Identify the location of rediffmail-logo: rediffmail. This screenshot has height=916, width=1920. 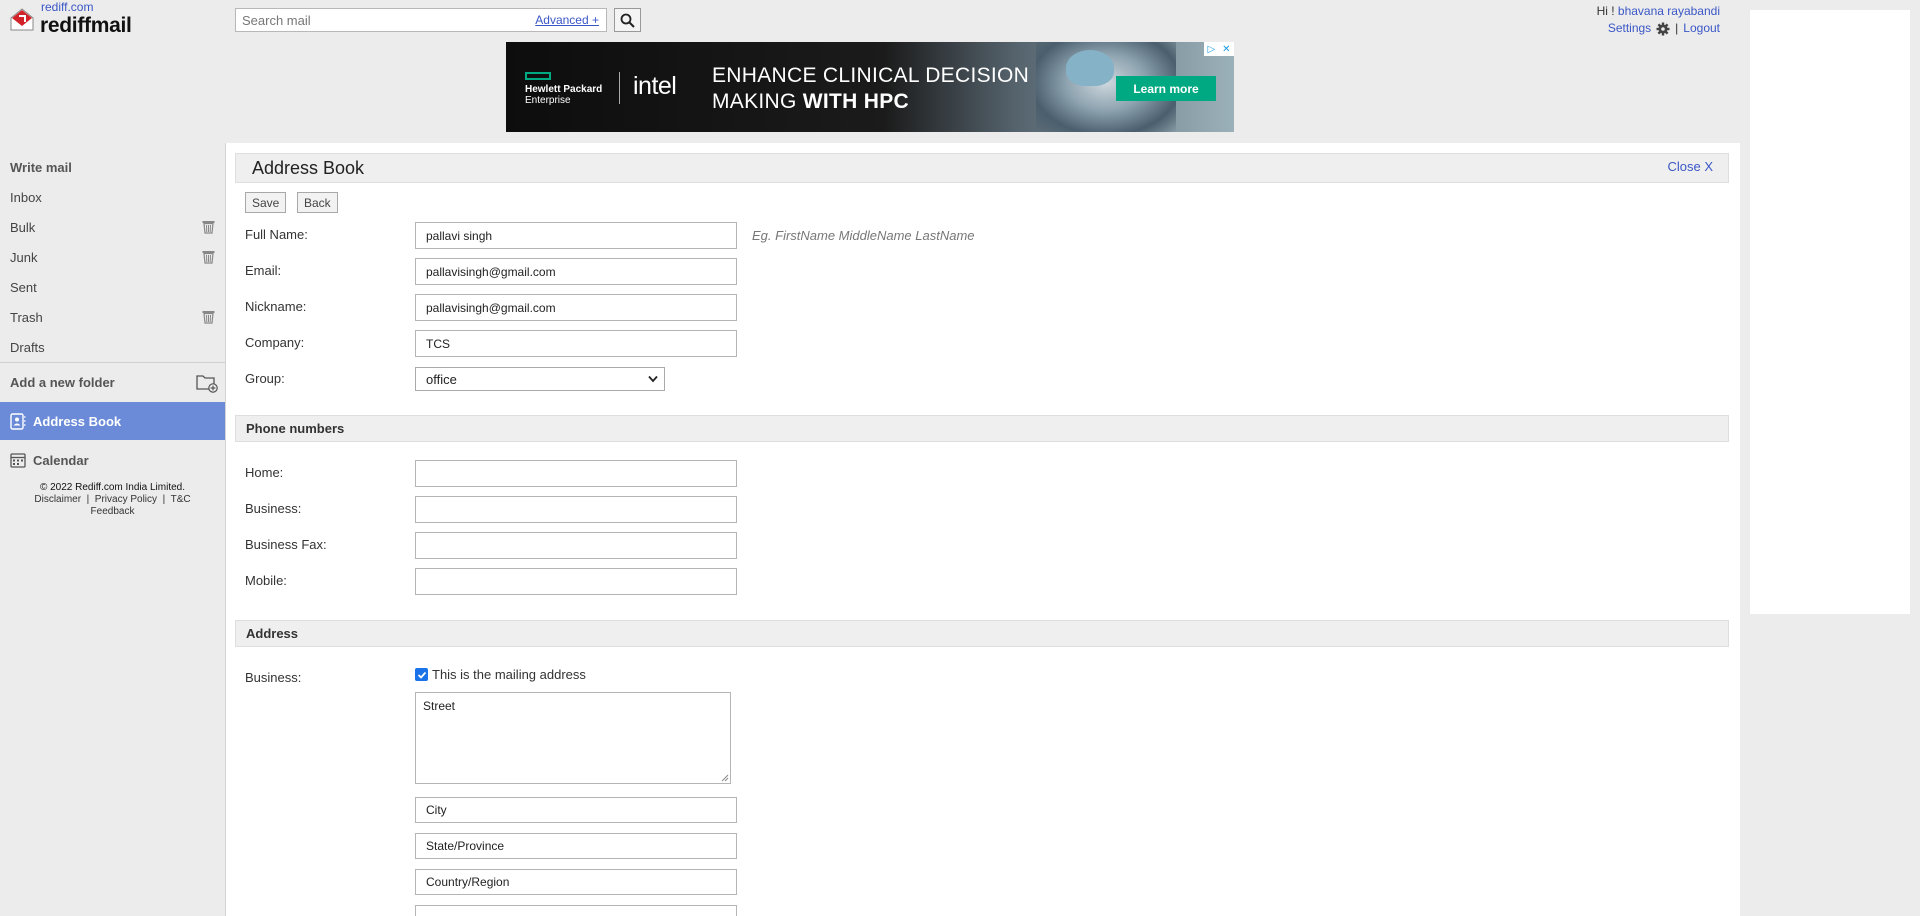
(86, 26).